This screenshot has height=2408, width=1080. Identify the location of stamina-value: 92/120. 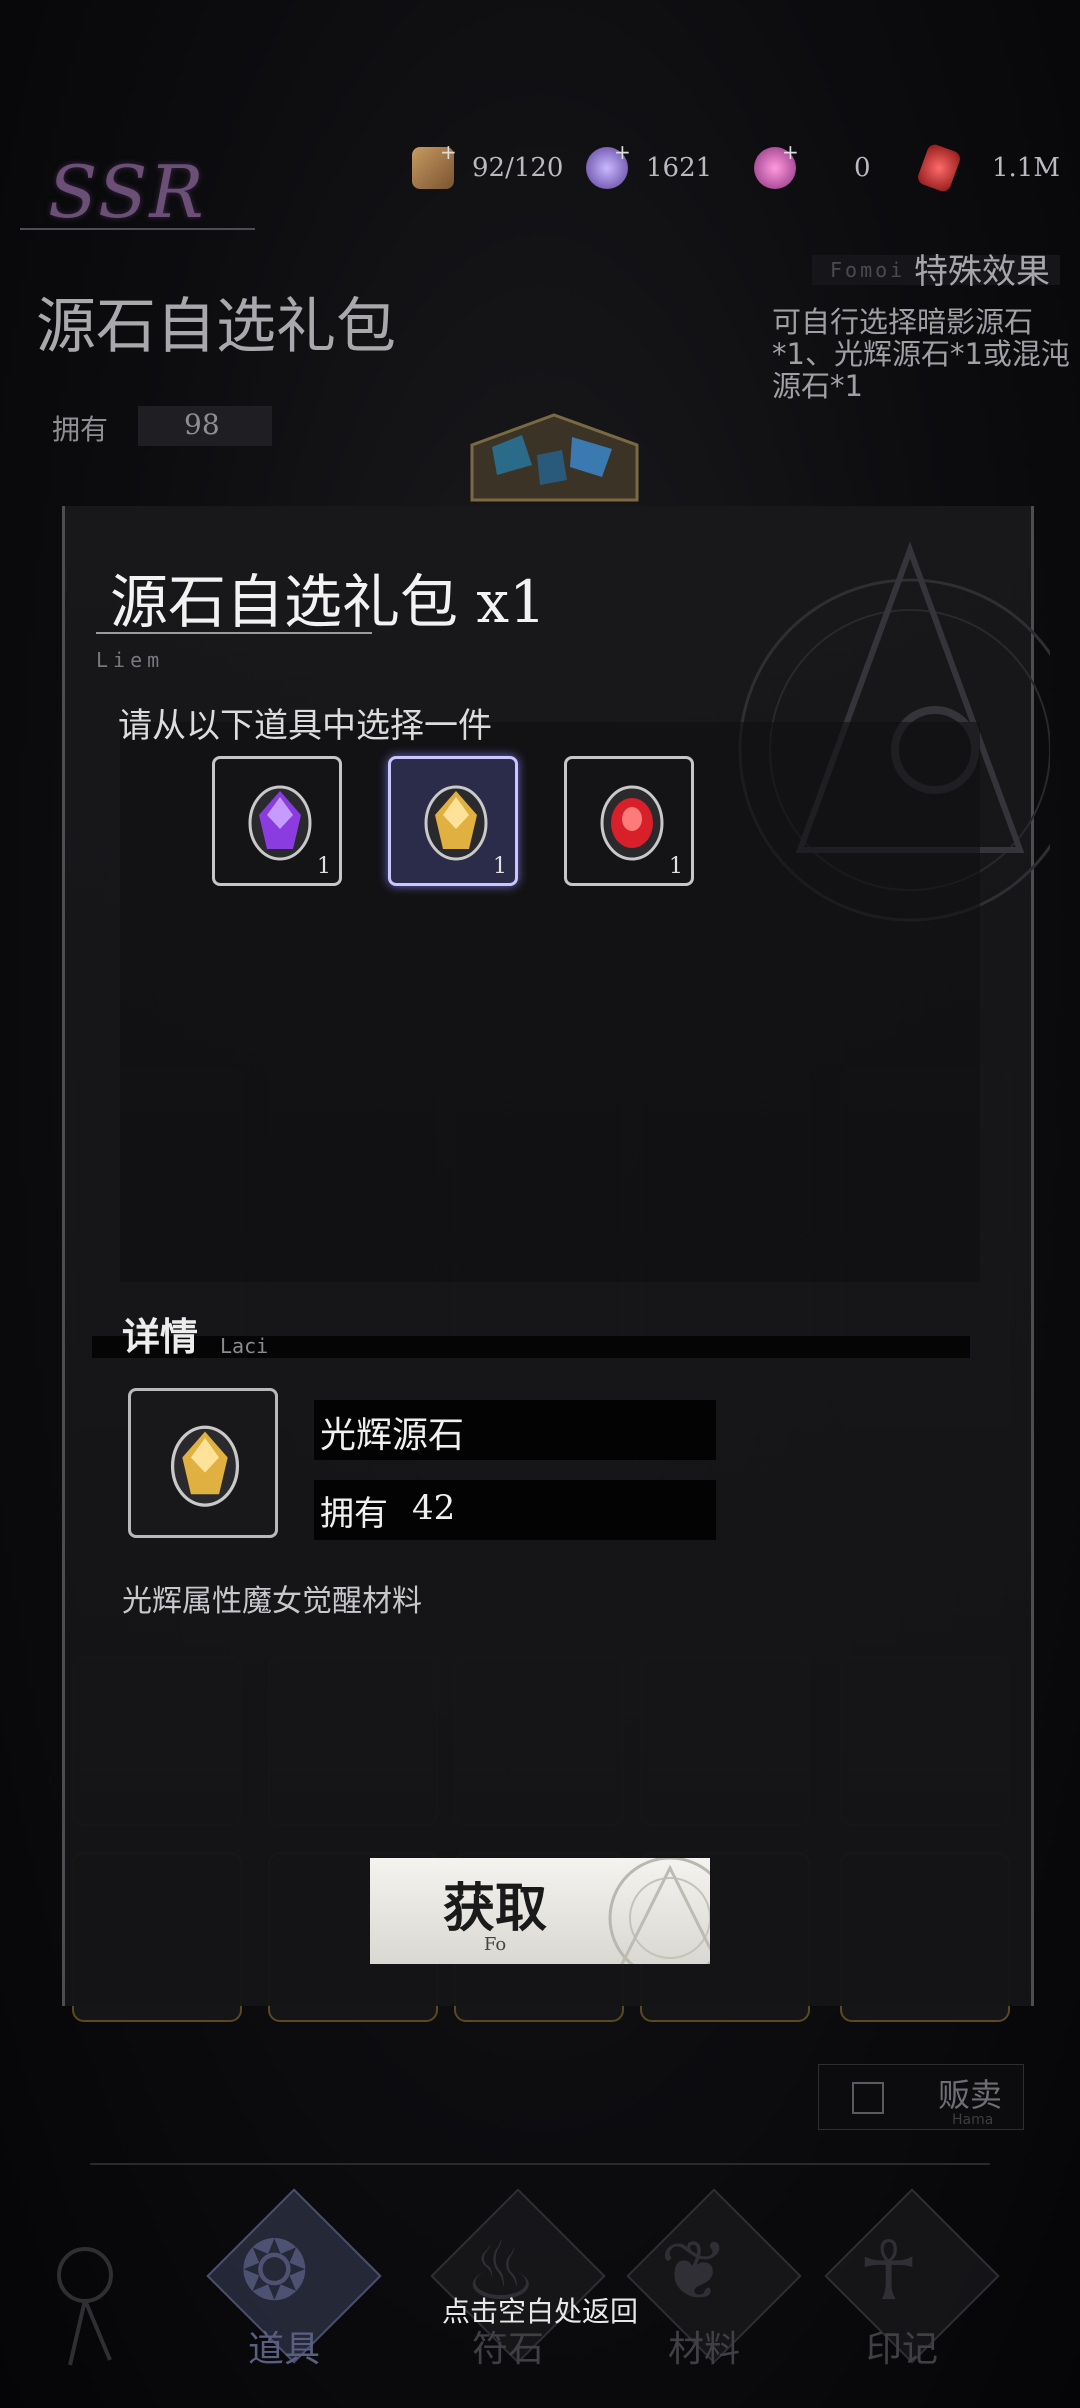
(518, 168).